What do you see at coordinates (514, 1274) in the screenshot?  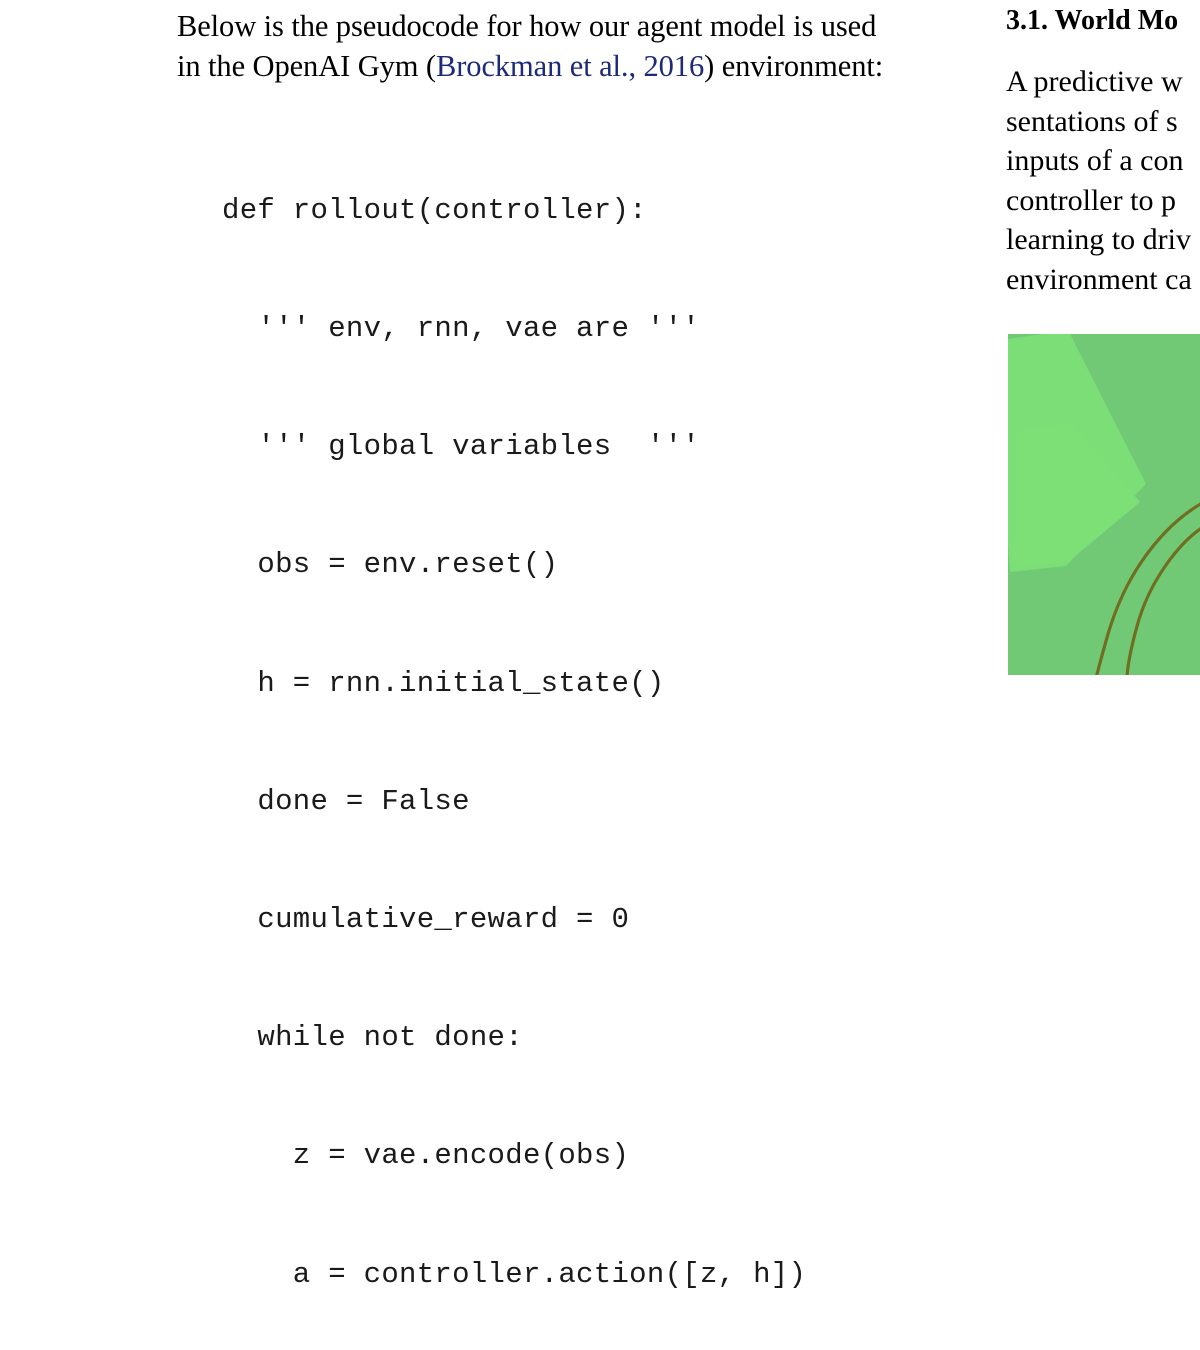 I see `code-line: a = controller.action([z, h])` at bounding box center [514, 1274].